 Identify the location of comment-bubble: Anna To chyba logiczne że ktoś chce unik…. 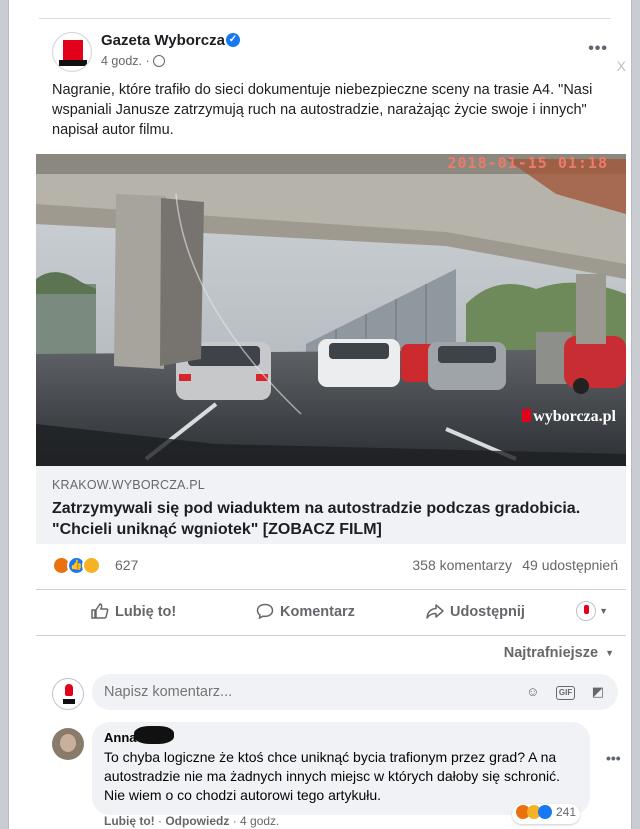
(341, 768).